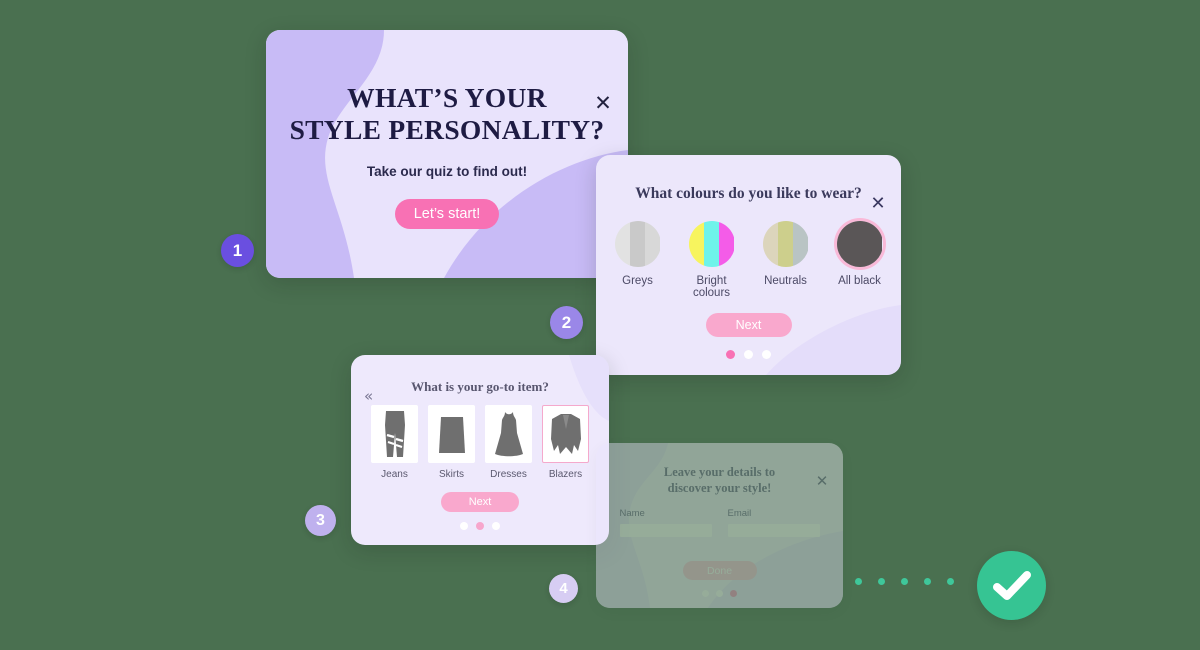 The image size is (1200, 650). Describe the element at coordinates (859, 244) in the screenshot. I see `swatch-all-black` at that location.